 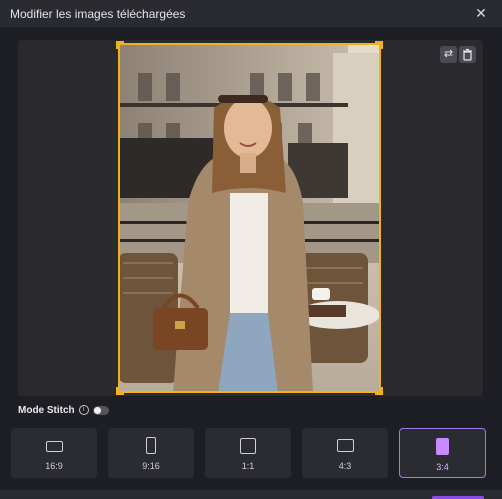 I want to click on crop-handle-bottom-right, so click(x=379, y=391).